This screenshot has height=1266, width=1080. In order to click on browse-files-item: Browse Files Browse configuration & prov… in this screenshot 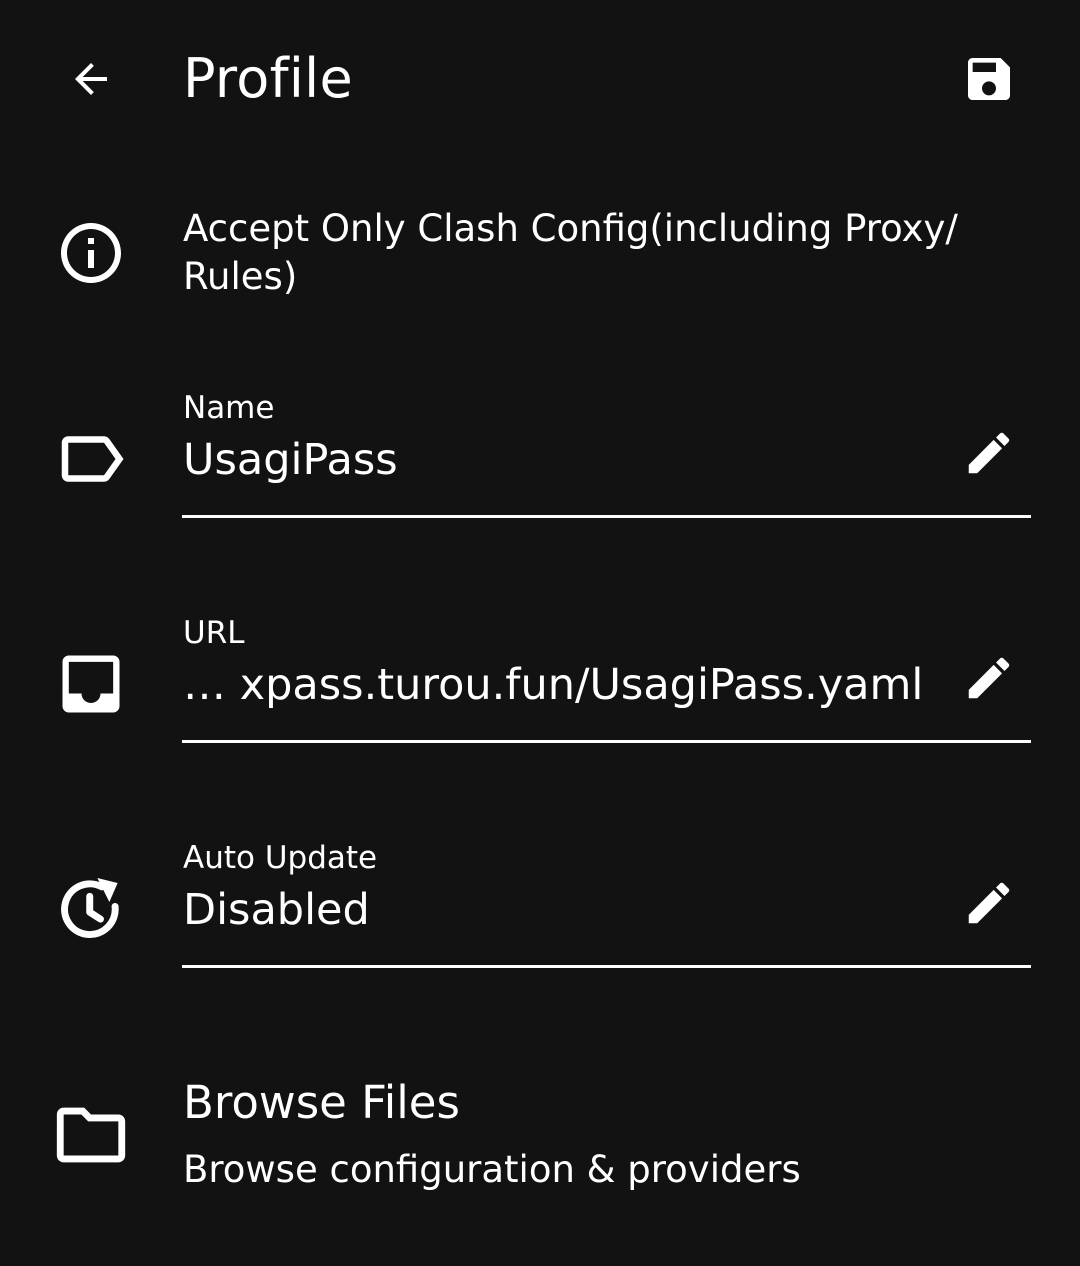, I will do `click(540, 1140)`.